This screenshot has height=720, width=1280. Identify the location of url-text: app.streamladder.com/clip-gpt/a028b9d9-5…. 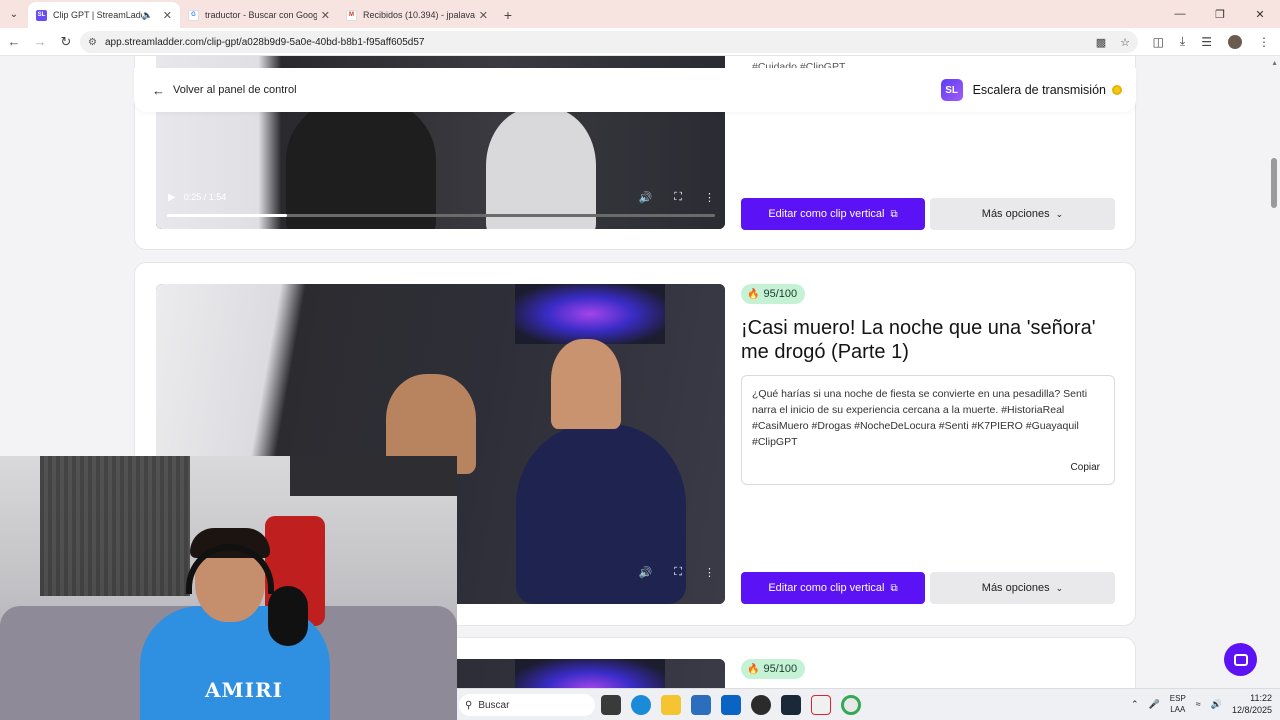
(264, 42).